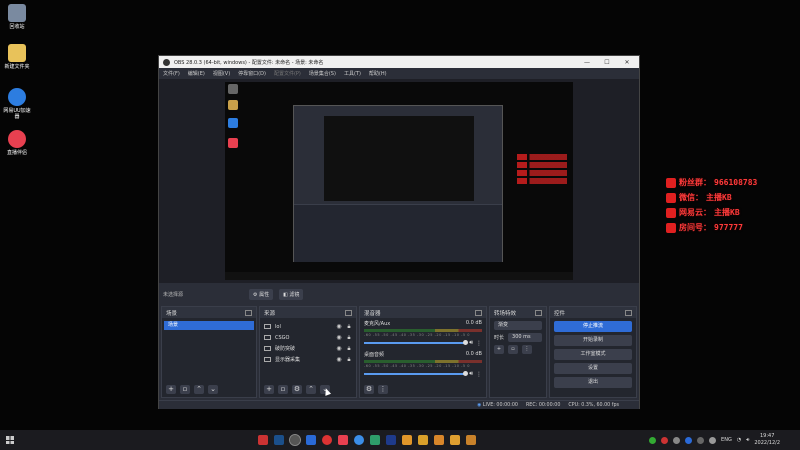 The height and width of the screenshot is (450, 800). Describe the element at coordinates (327, 440) in the screenshot. I see `netease-music-icon` at that location.